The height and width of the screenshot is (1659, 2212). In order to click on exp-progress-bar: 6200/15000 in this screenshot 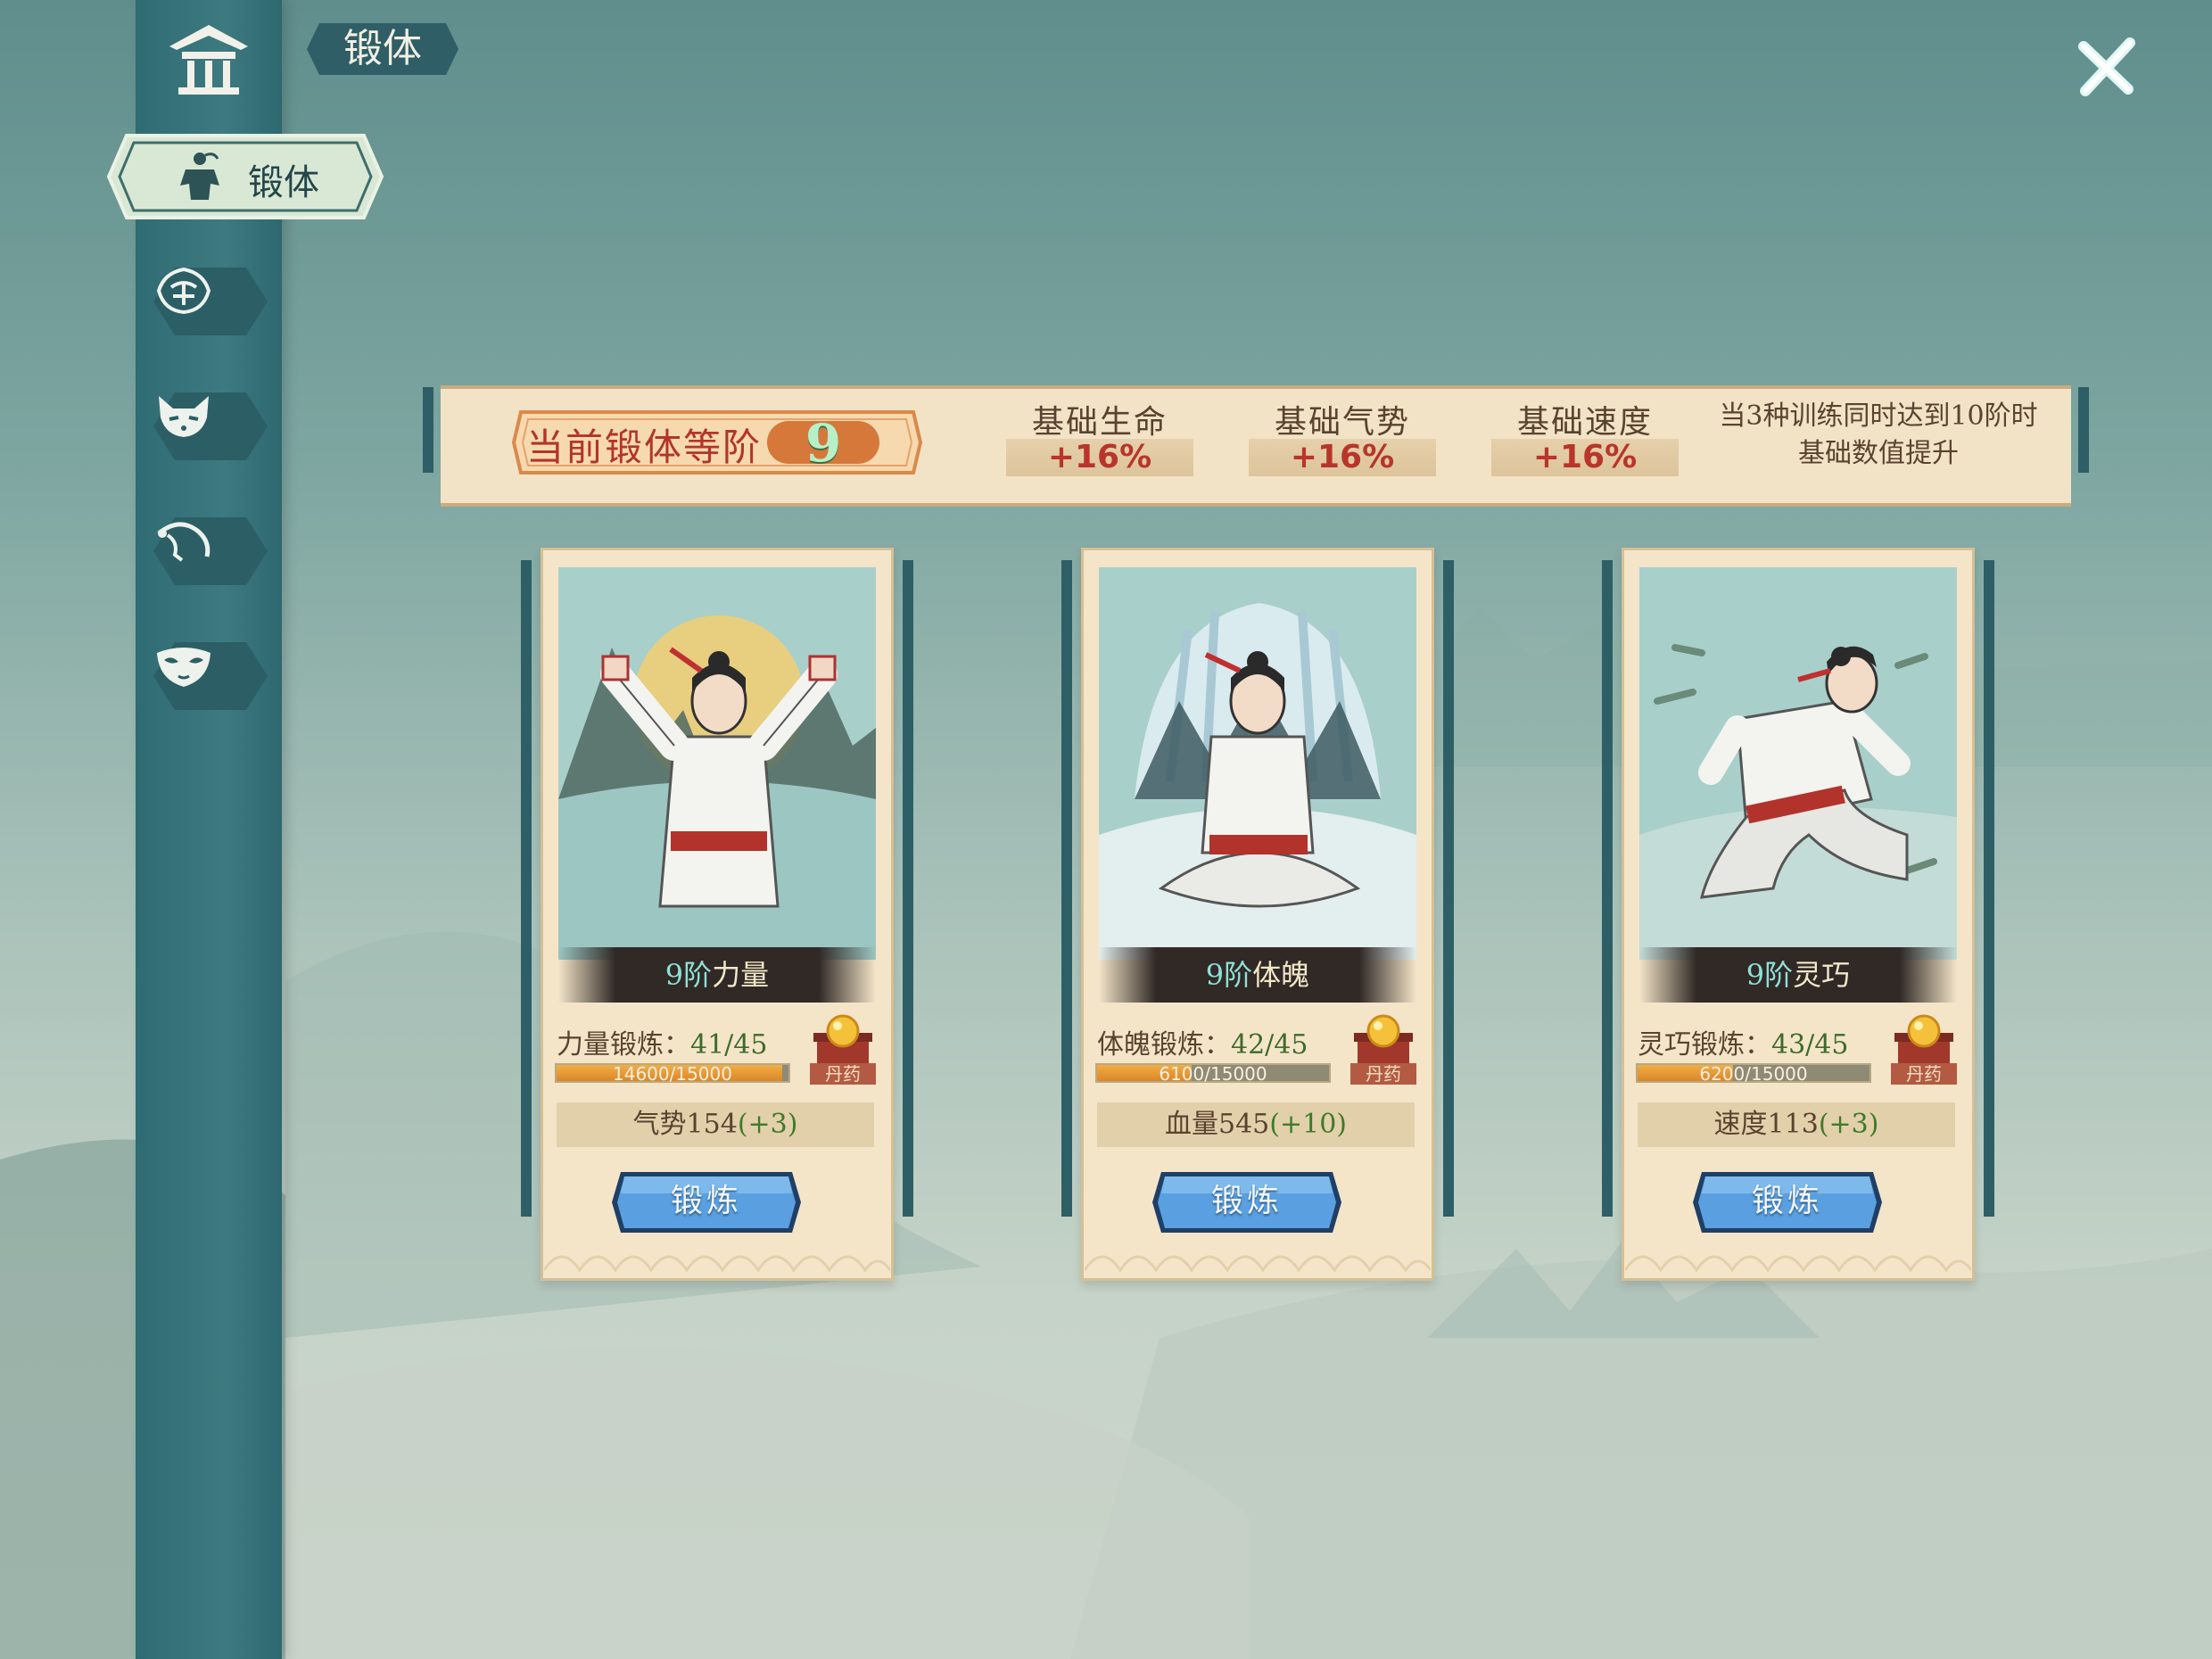, I will do `click(1754, 1074)`.